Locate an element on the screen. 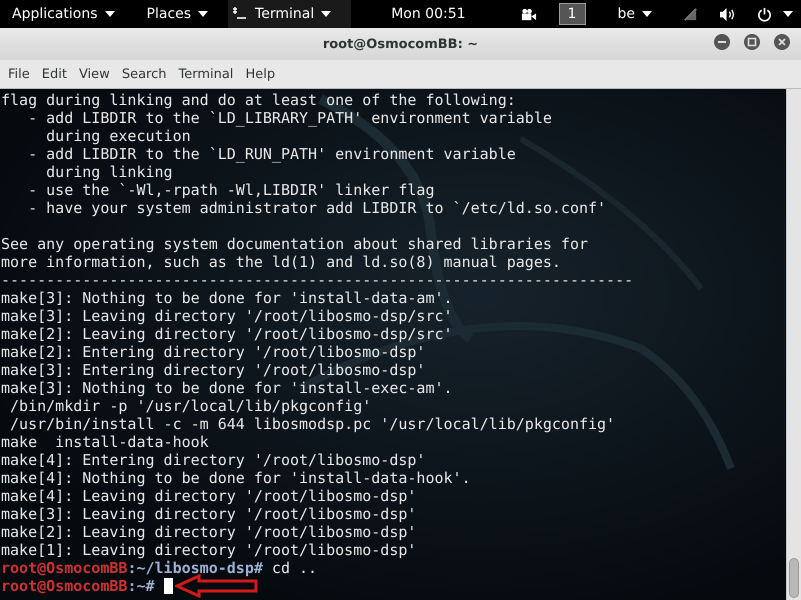 The height and width of the screenshot is (600, 801). terminal-line: make[1]: Leaving directory '/root/libosmo-dsp' is located at coordinates (209, 550).